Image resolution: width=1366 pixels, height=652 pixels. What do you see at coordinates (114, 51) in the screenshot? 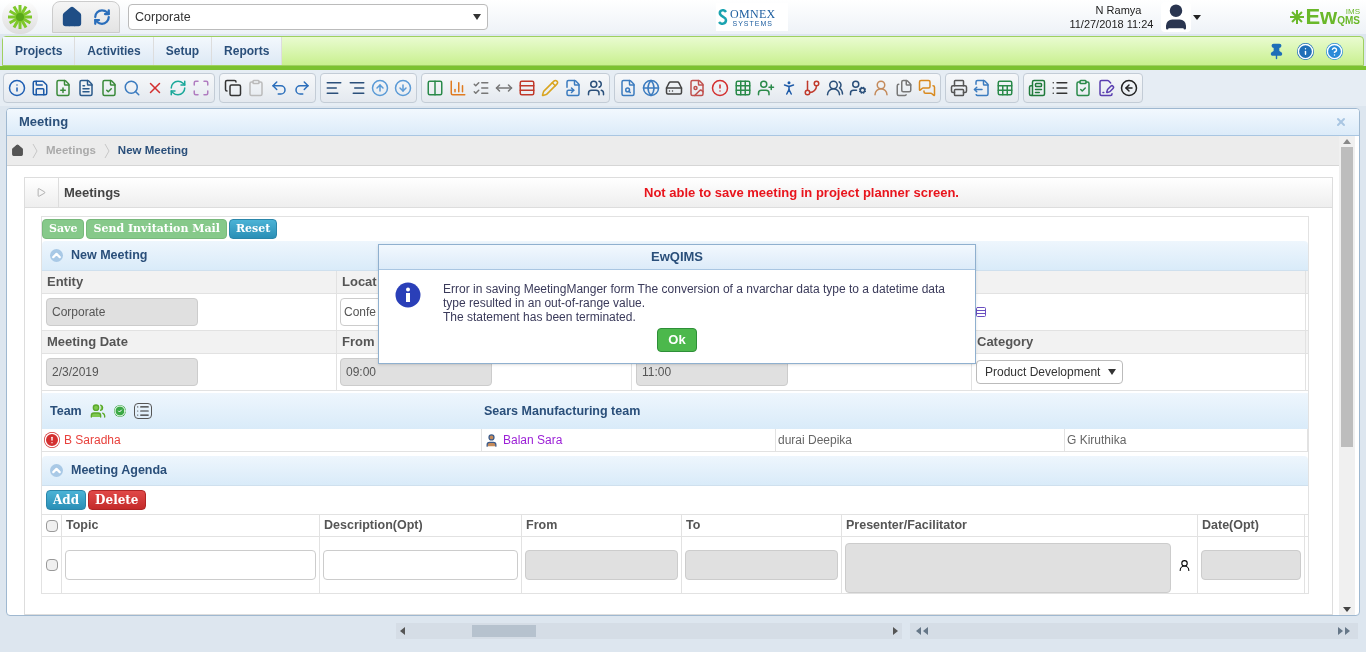
I see `menu-tab: Activities` at bounding box center [114, 51].